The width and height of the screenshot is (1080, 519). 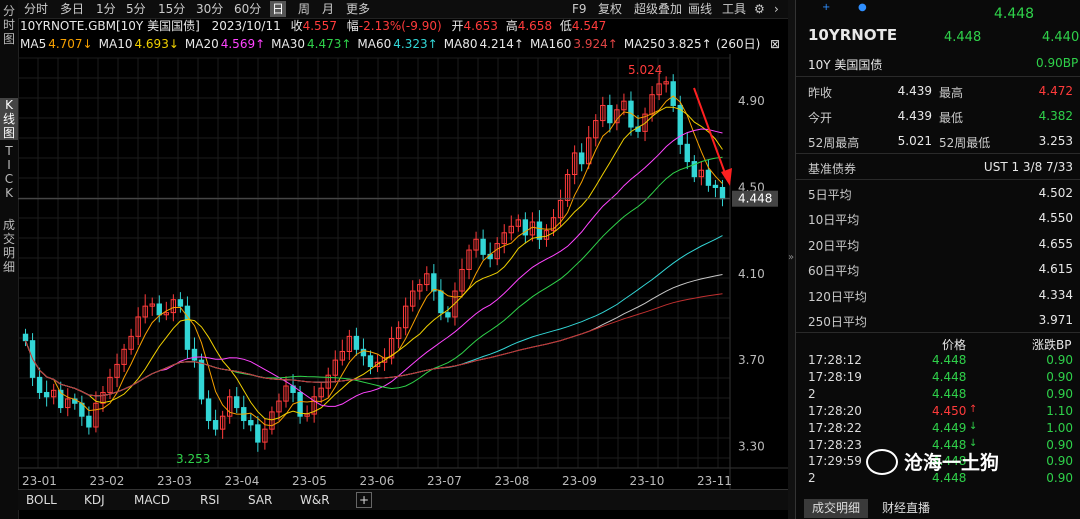 What do you see at coordinates (565, 26) in the screenshot?
I see `low-label: 低` at bounding box center [565, 26].